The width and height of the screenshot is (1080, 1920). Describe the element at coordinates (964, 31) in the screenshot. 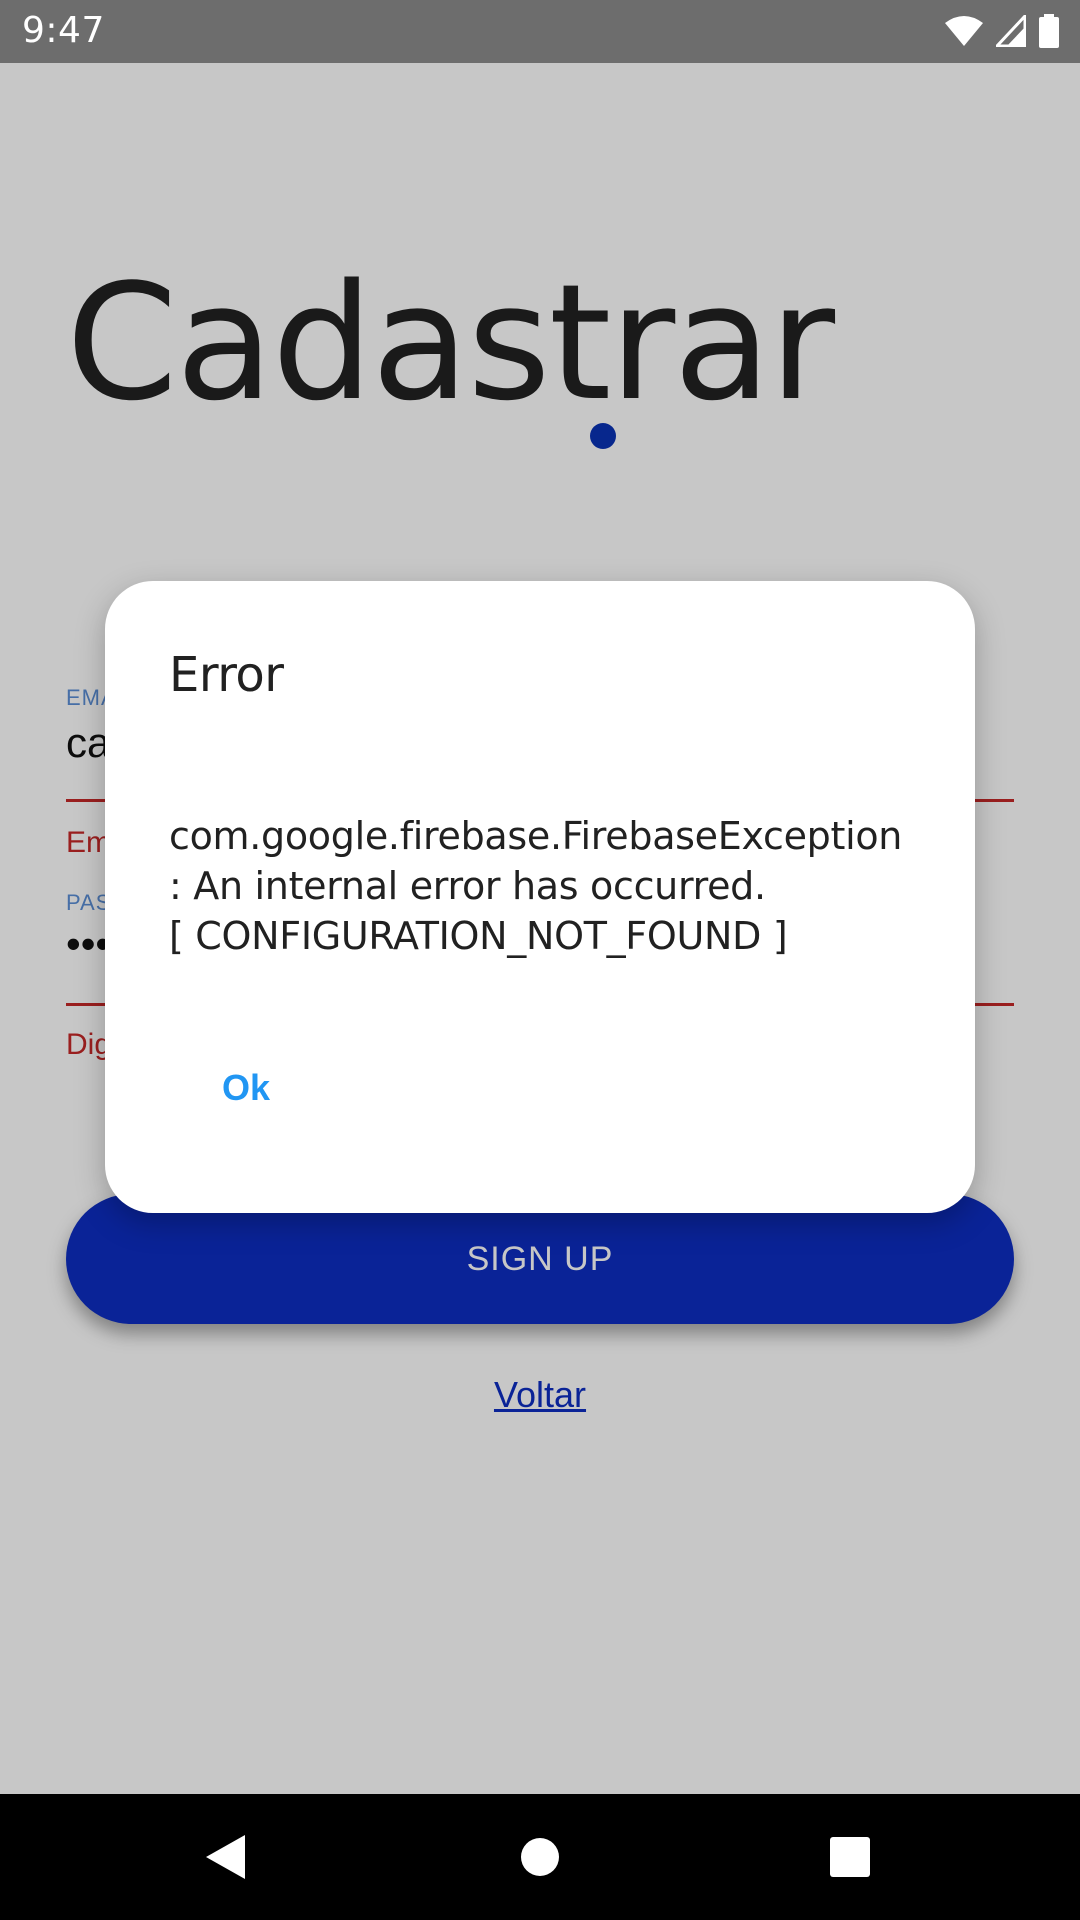

I see `wifi-icon` at that location.